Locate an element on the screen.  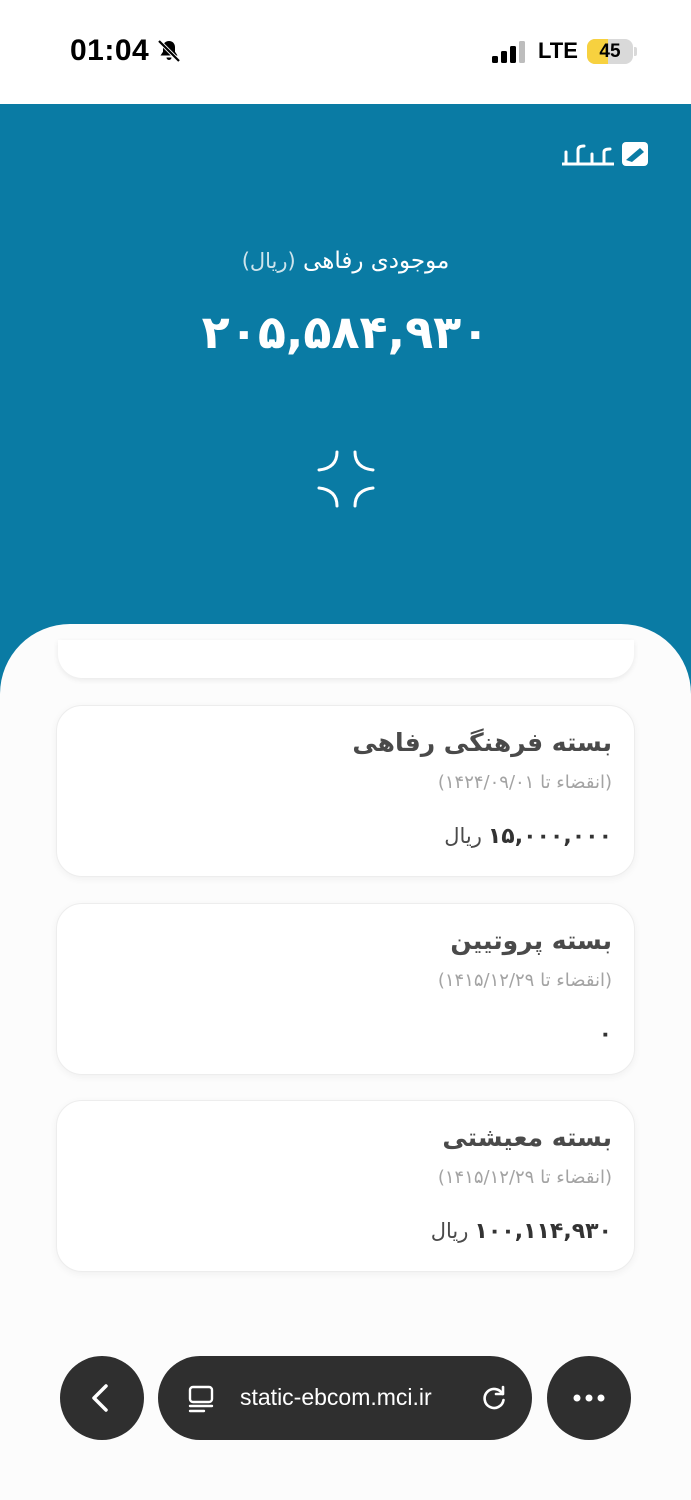
package-amount: ۱۵,۰۰۰,۰۰۰ریال is located at coordinates (528, 836).